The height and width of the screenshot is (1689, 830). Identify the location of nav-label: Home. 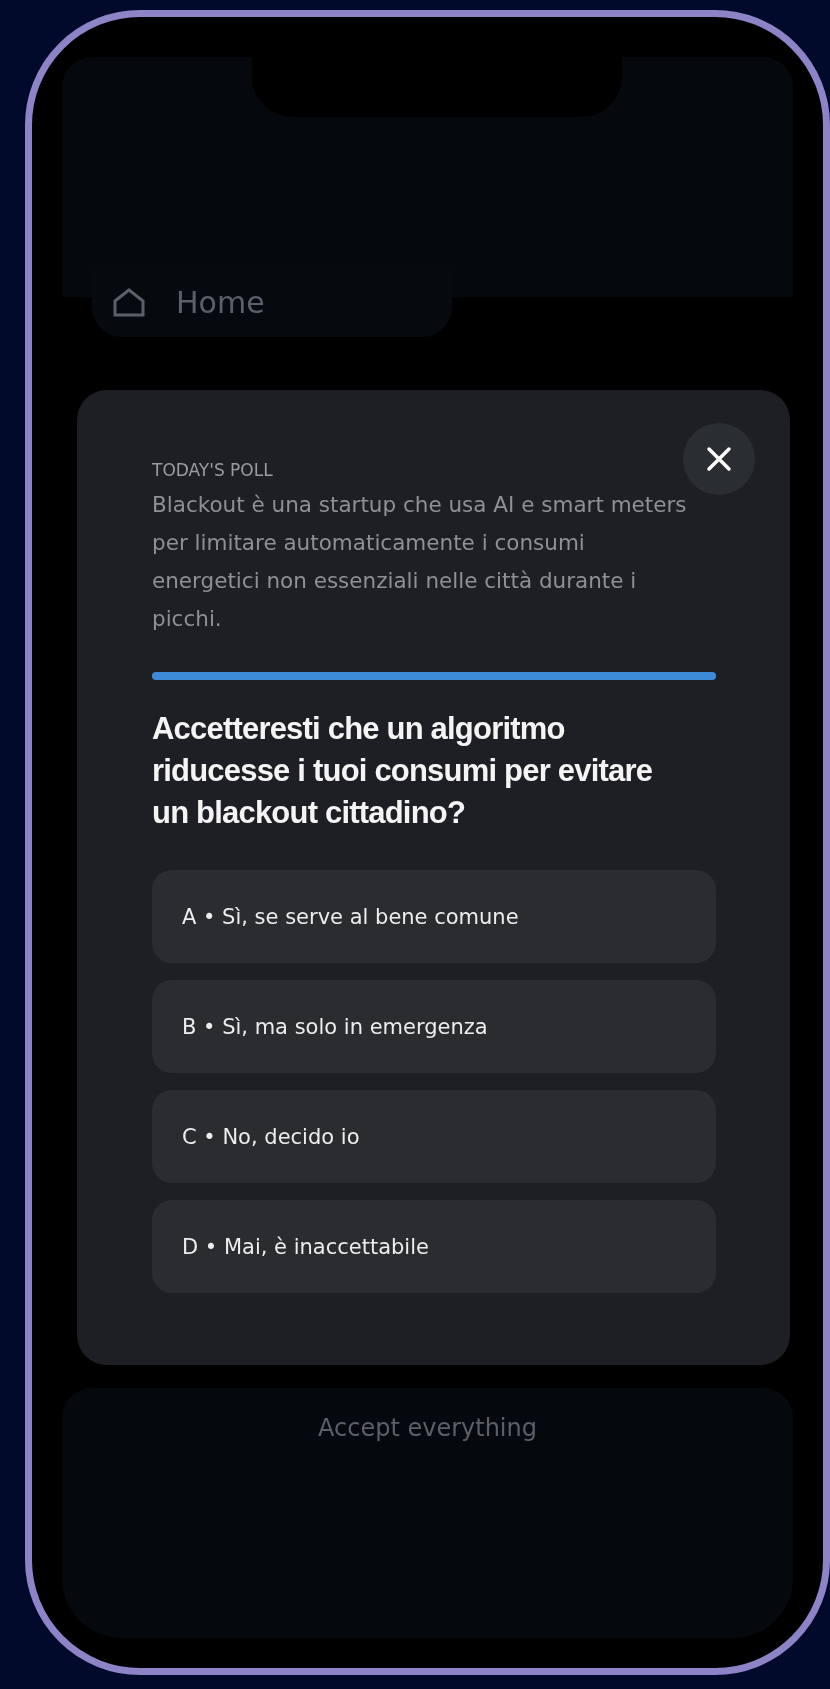
(220, 302).